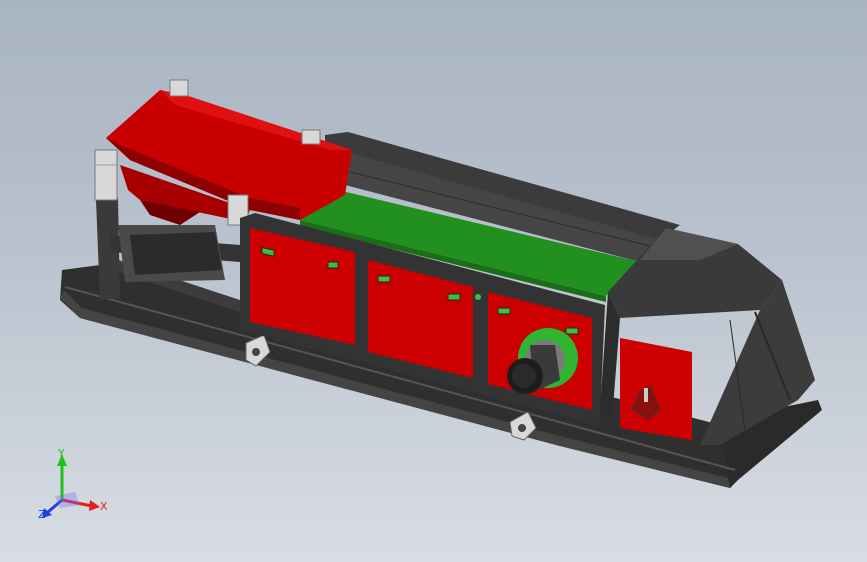  I want to click on hopper-mount-block-rear, so click(179, 88).